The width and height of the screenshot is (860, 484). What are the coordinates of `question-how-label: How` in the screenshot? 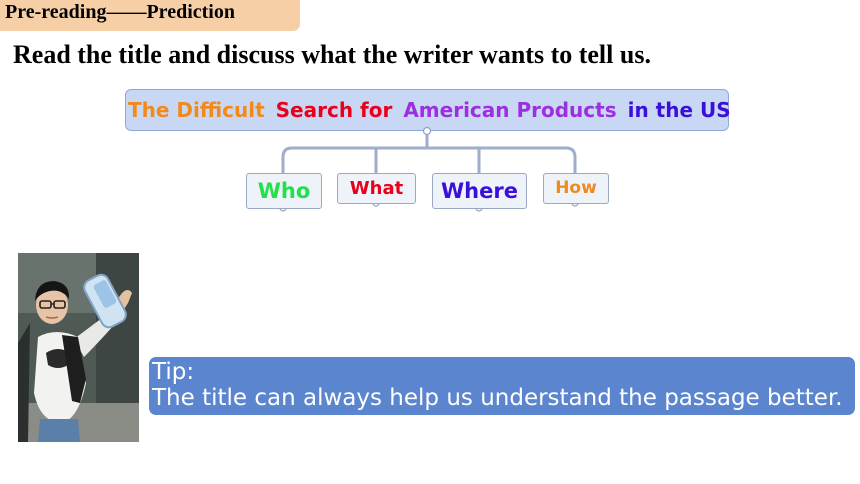 It's located at (576, 188).